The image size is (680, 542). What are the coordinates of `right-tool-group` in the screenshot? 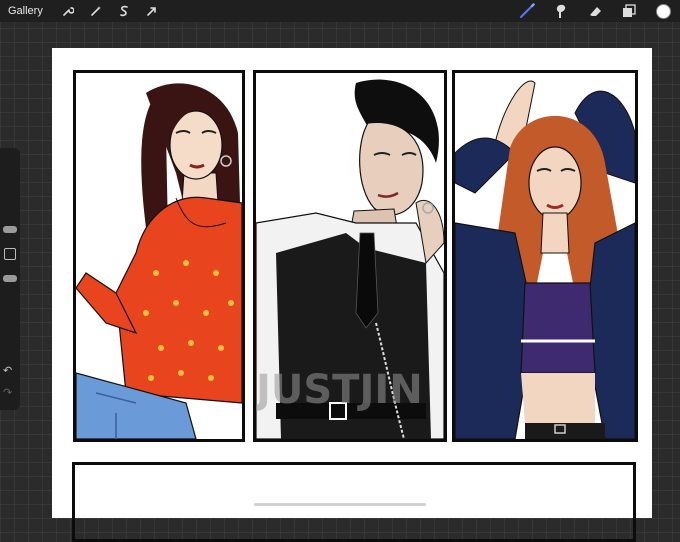 It's located at (595, 11).